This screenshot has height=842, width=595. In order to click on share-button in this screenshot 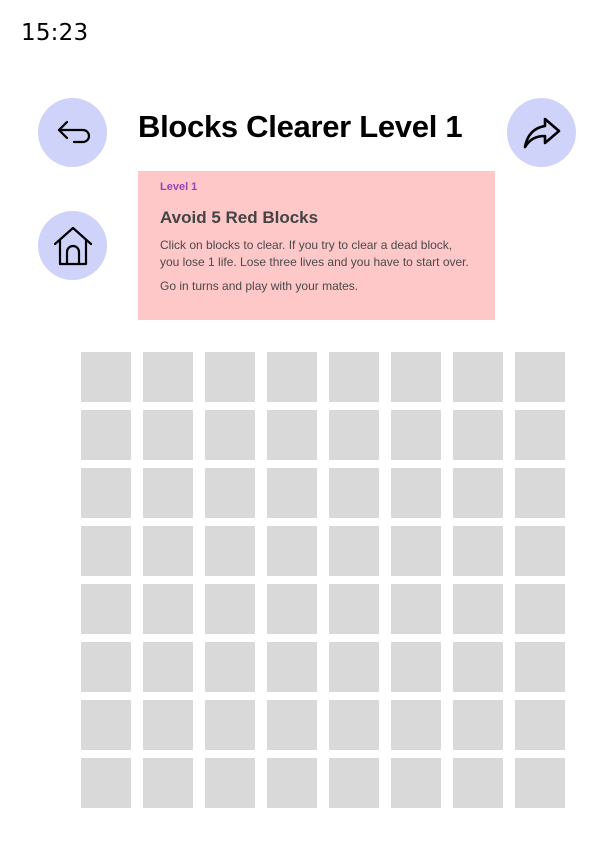, I will do `click(541, 132)`.